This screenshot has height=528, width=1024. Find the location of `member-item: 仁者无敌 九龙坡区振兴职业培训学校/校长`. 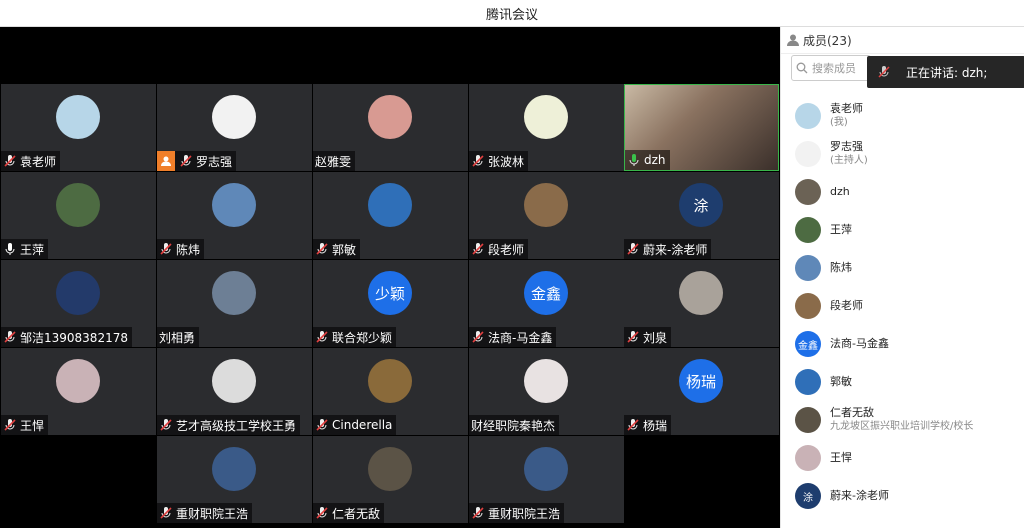

member-item: 仁者无敌 九龙坡区振兴职业培训学校/校长 is located at coordinates (902, 420).